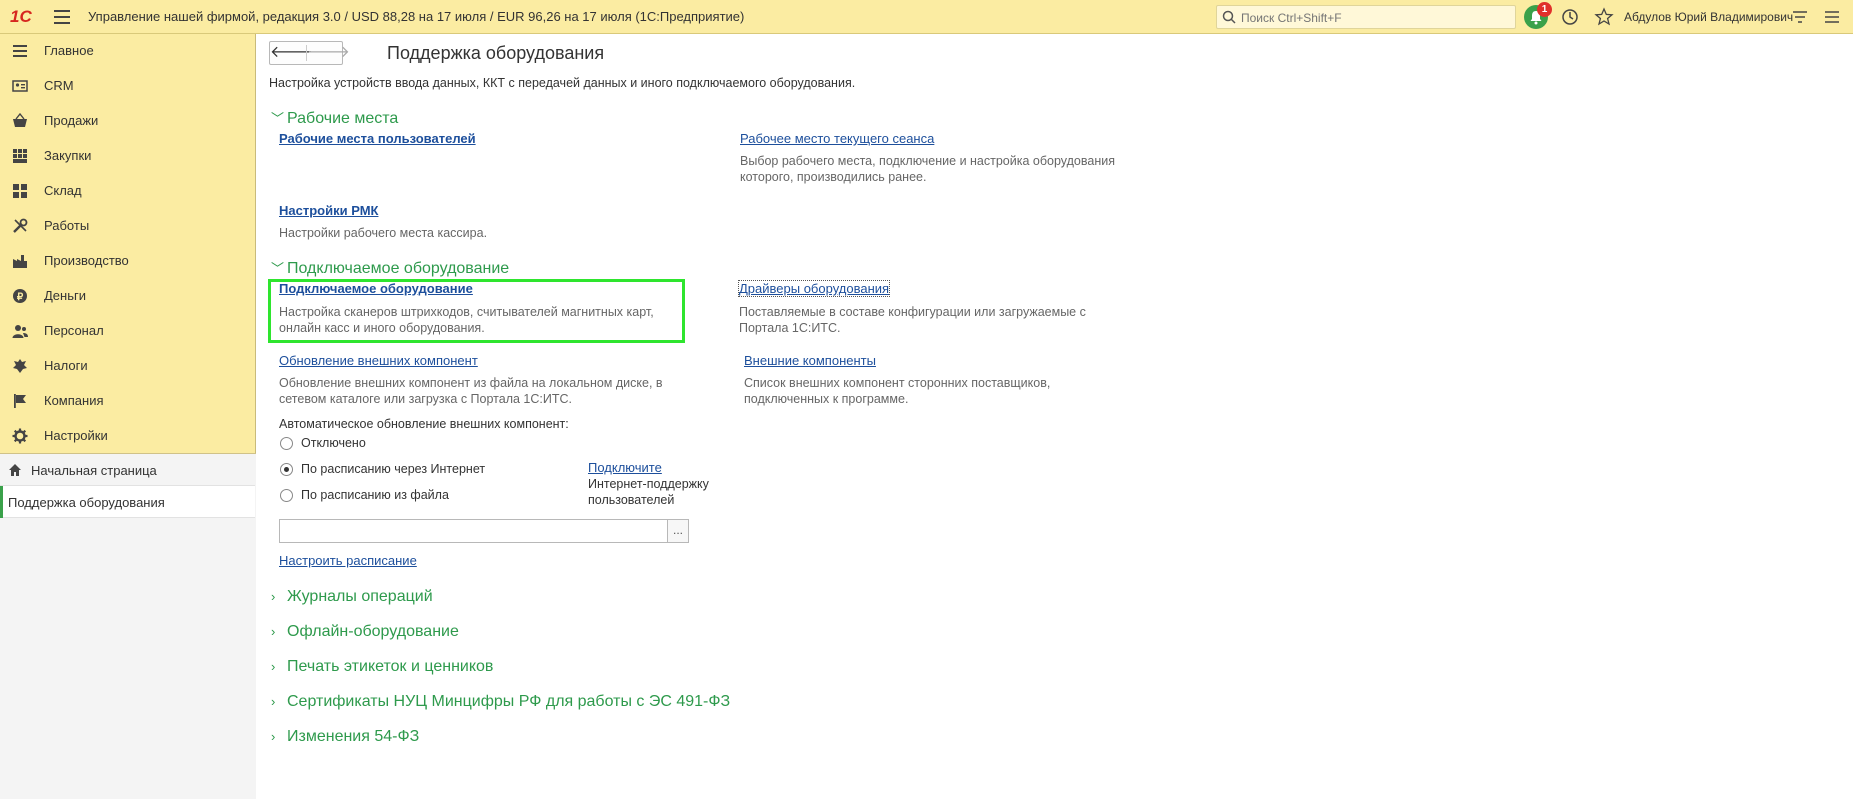 This screenshot has width=1853, height=799. I want to click on group-workplaces: ﹀ Рабочие места, so click(334, 118).